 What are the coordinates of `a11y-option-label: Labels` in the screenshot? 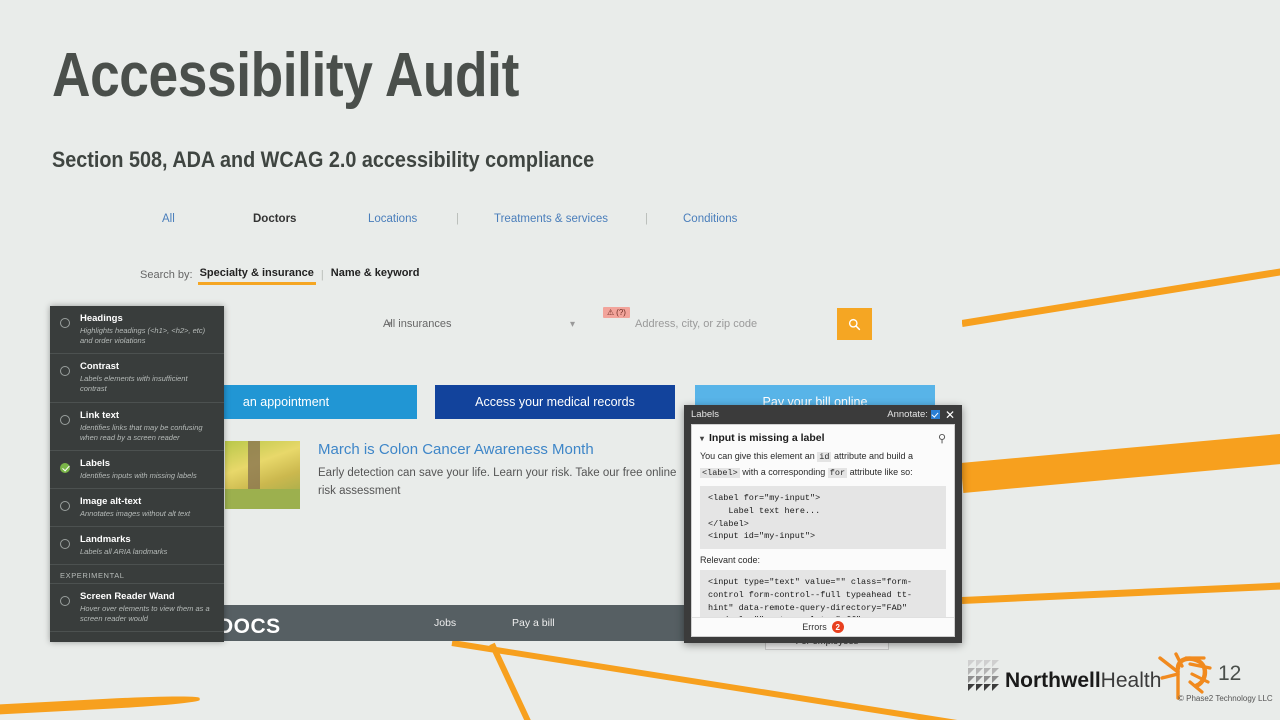 It's located at (95, 463).